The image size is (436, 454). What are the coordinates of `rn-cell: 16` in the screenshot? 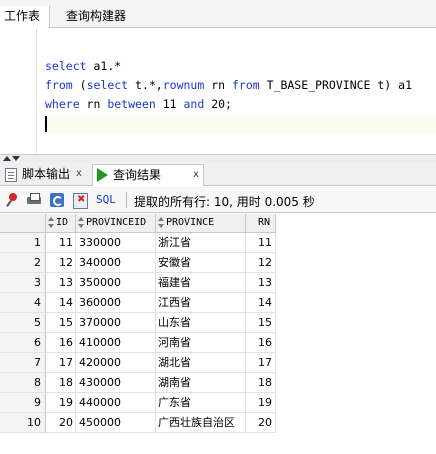 It's located at (261, 343).